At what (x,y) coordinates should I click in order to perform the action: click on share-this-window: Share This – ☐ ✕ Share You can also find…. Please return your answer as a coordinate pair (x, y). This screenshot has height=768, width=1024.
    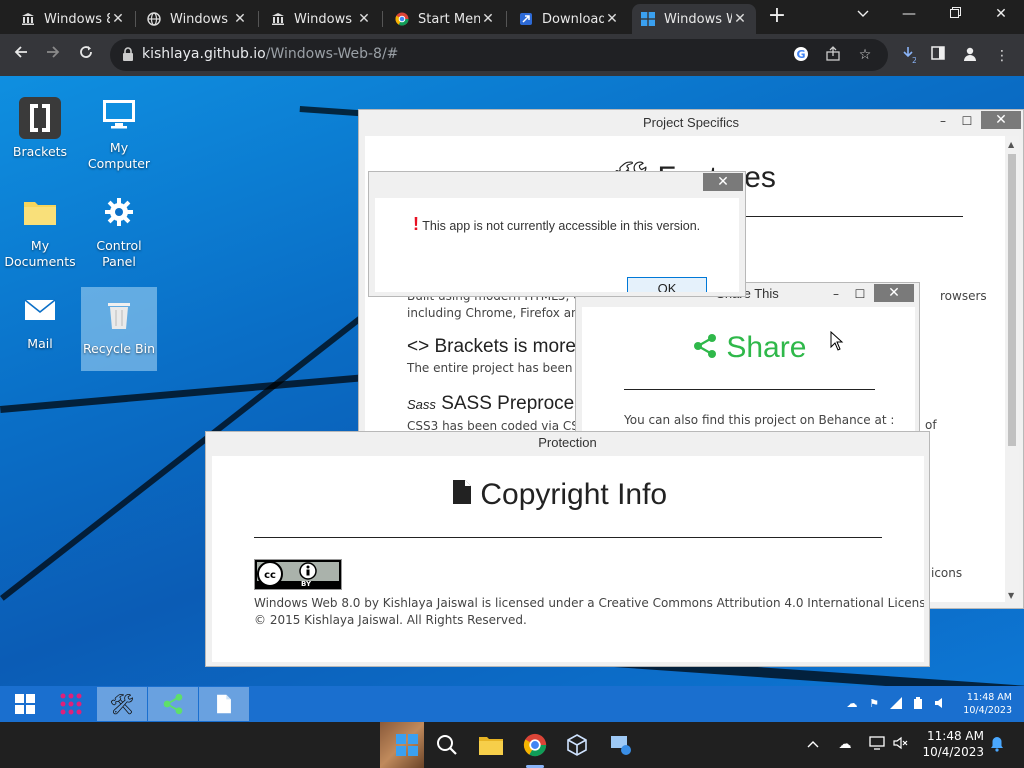
    Looking at the image, I should click on (747, 367).